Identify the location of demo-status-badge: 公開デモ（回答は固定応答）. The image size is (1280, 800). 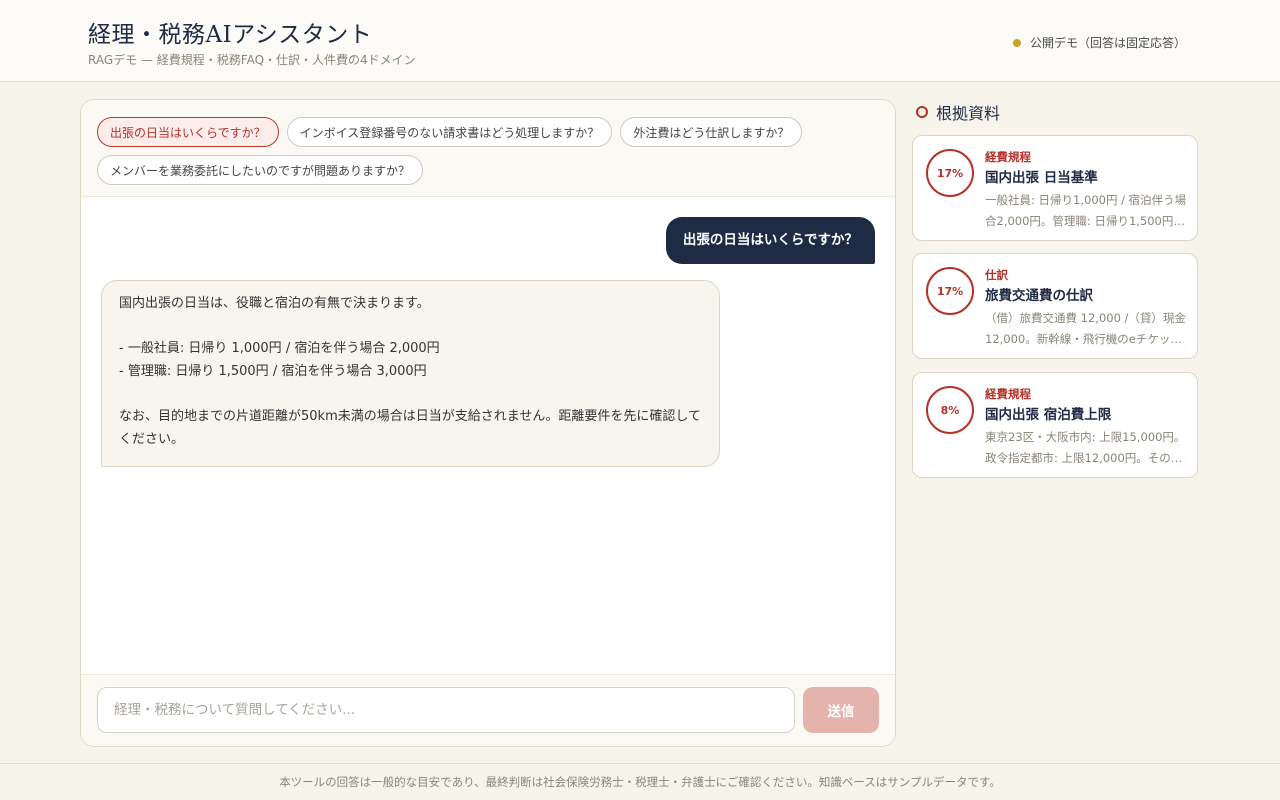
(1099, 42).